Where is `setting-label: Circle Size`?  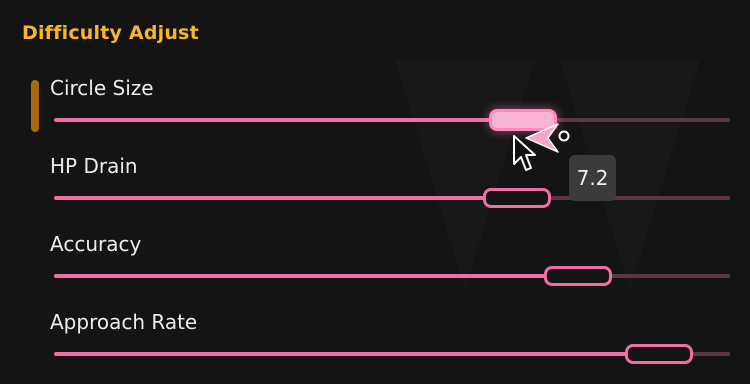
setting-label: Circle Size is located at coordinates (102, 88).